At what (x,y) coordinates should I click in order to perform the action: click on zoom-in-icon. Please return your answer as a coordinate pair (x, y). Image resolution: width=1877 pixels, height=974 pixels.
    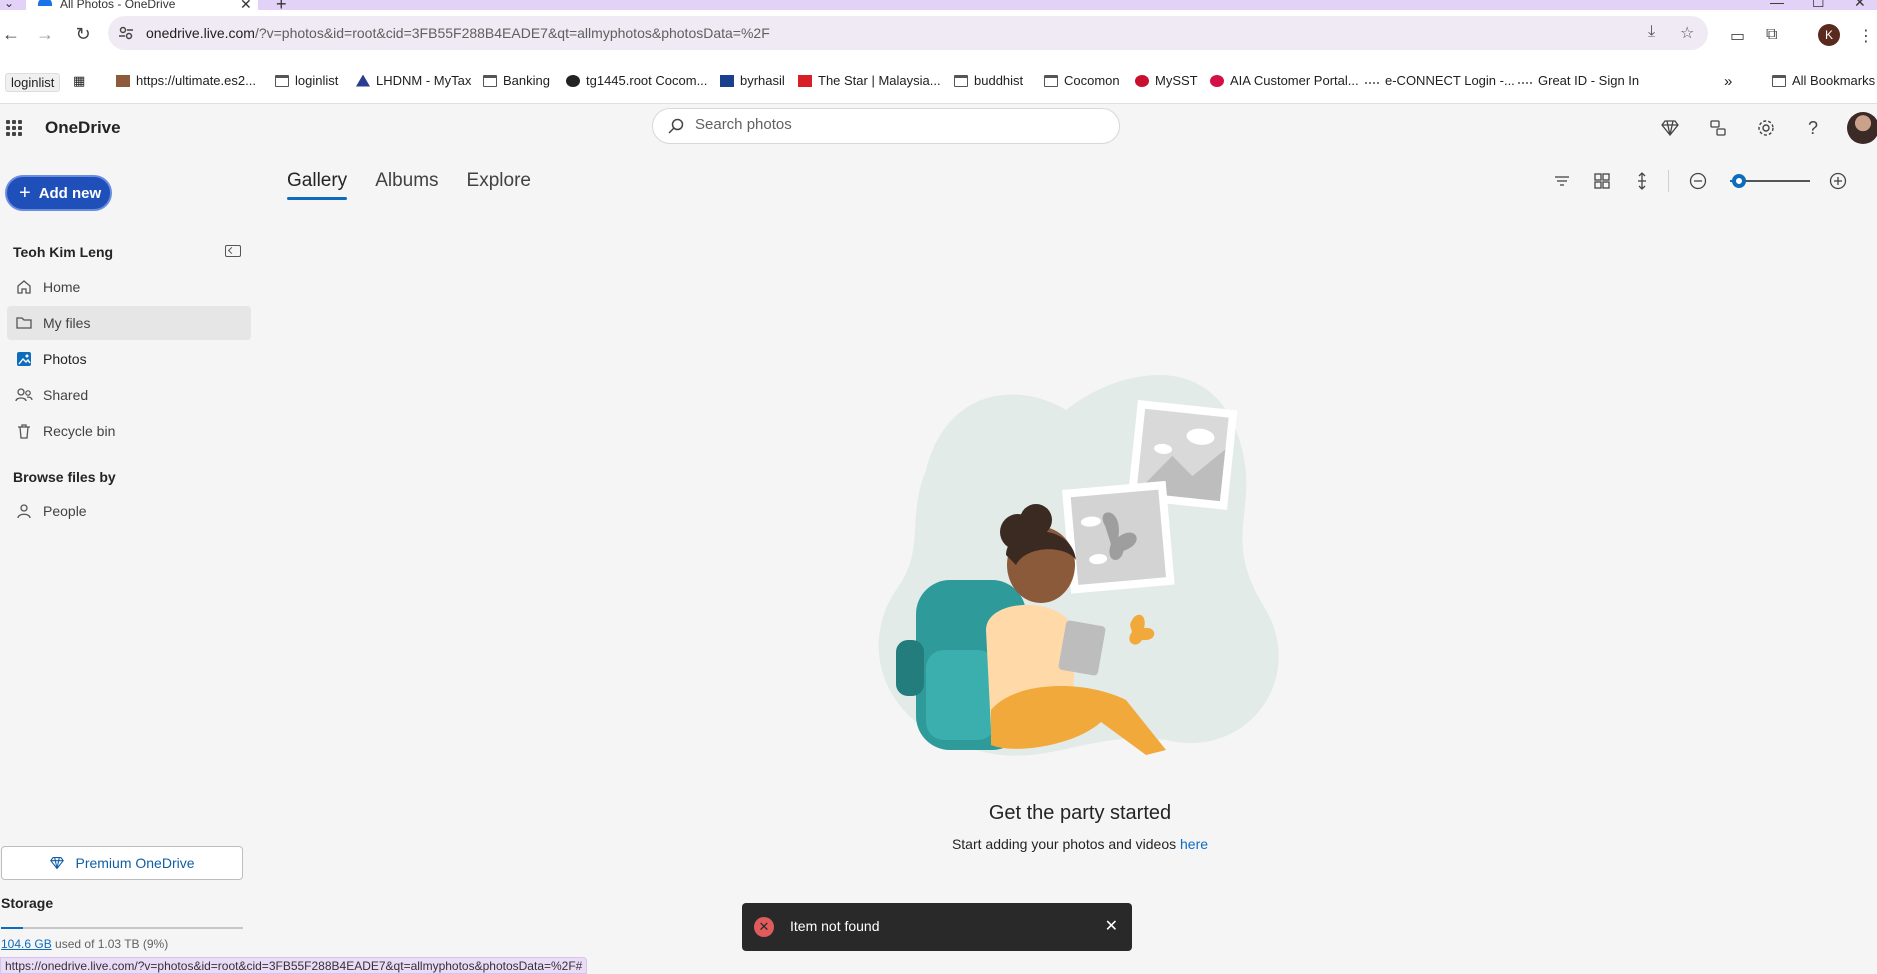
    Looking at the image, I should click on (1838, 181).